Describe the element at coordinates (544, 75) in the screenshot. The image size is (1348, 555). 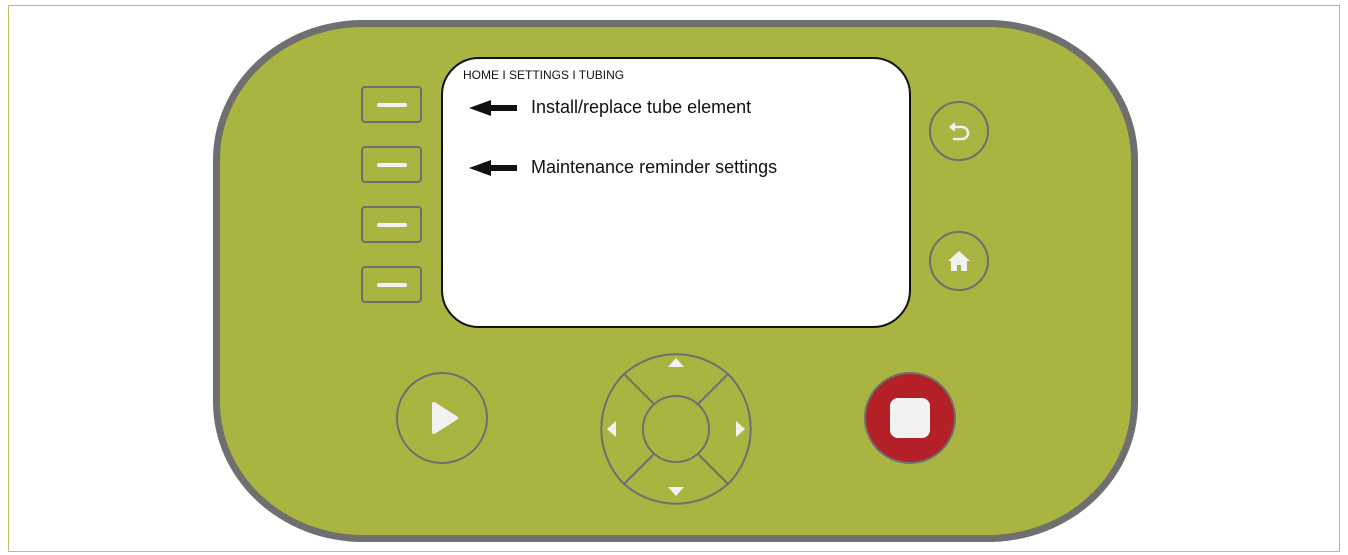
I see `breadcrumb: HOME I SETTINGS I TUBING` at that location.